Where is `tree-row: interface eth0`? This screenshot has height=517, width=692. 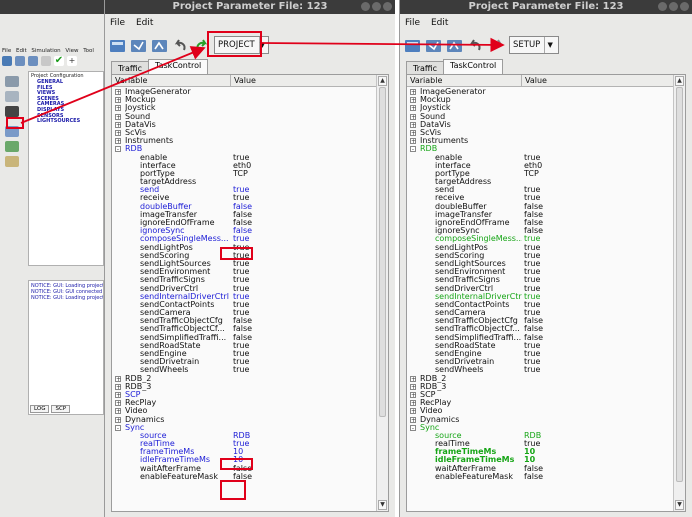 tree-row: interface eth0 is located at coordinates (540, 165).